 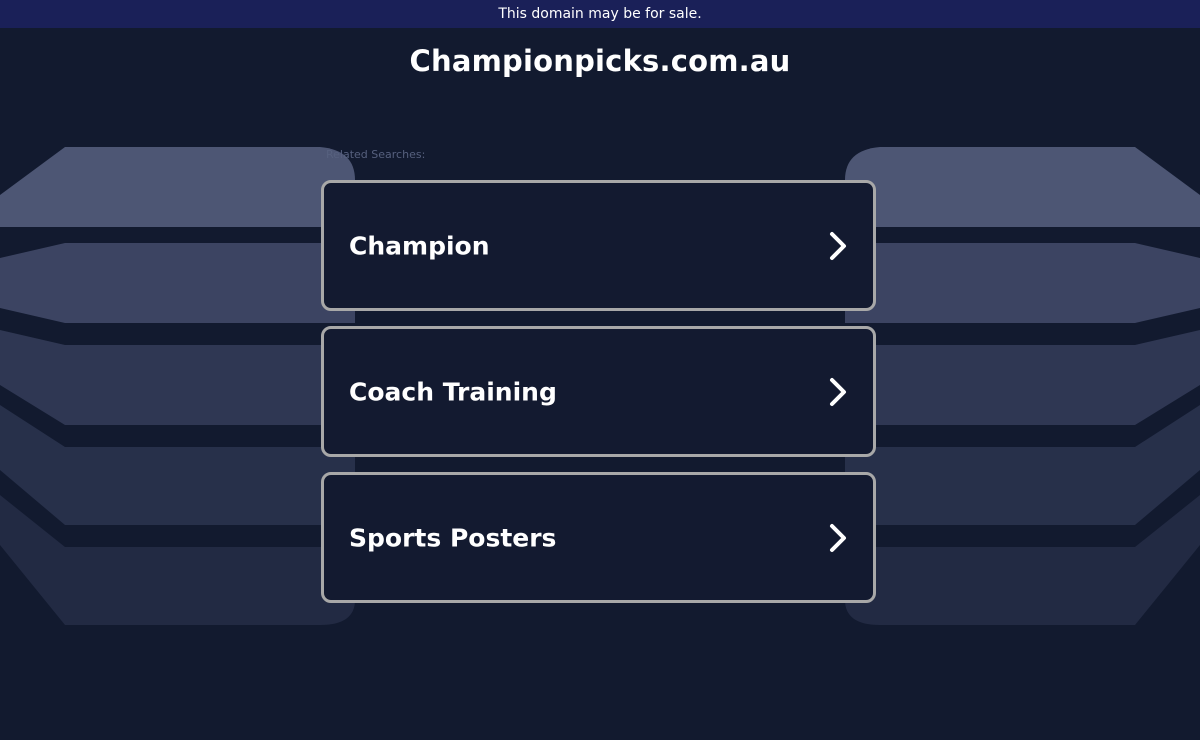 What do you see at coordinates (598, 391) in the screenshot?
I see `related-link-coach-training: Coach Training` at bounding box center [598, 391].